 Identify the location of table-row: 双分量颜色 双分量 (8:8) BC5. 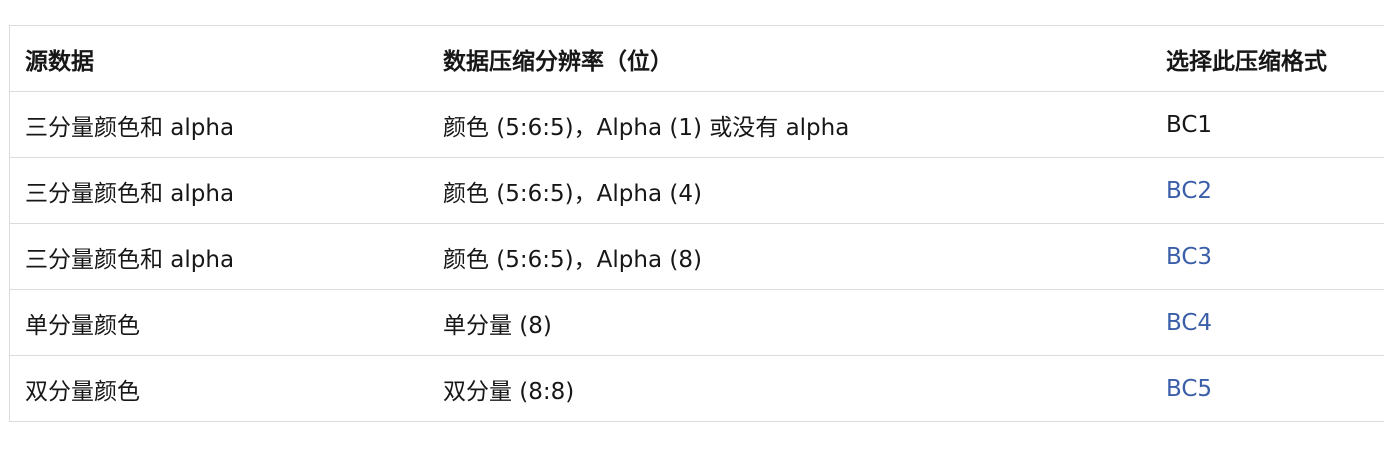
(697, 388).